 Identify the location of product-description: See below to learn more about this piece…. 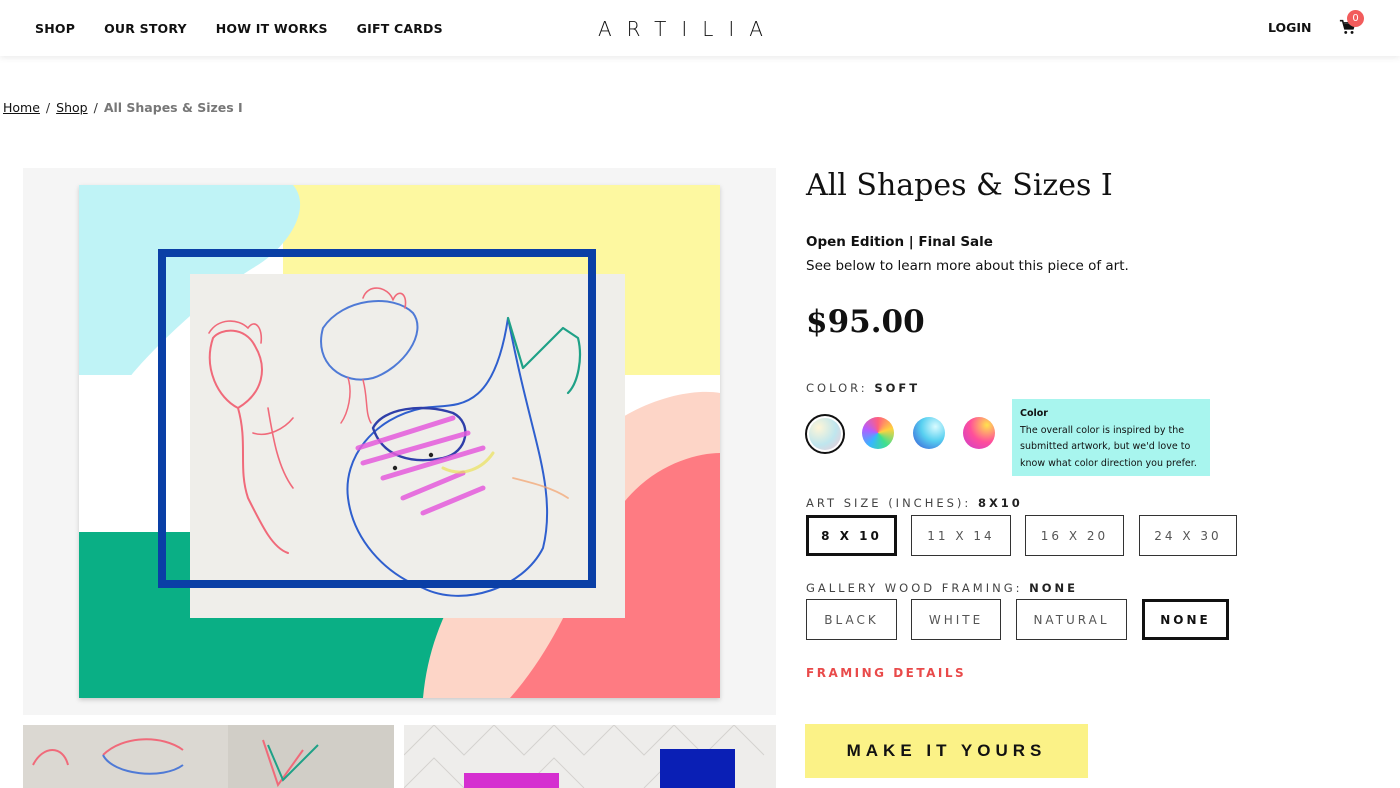
(967, 266).